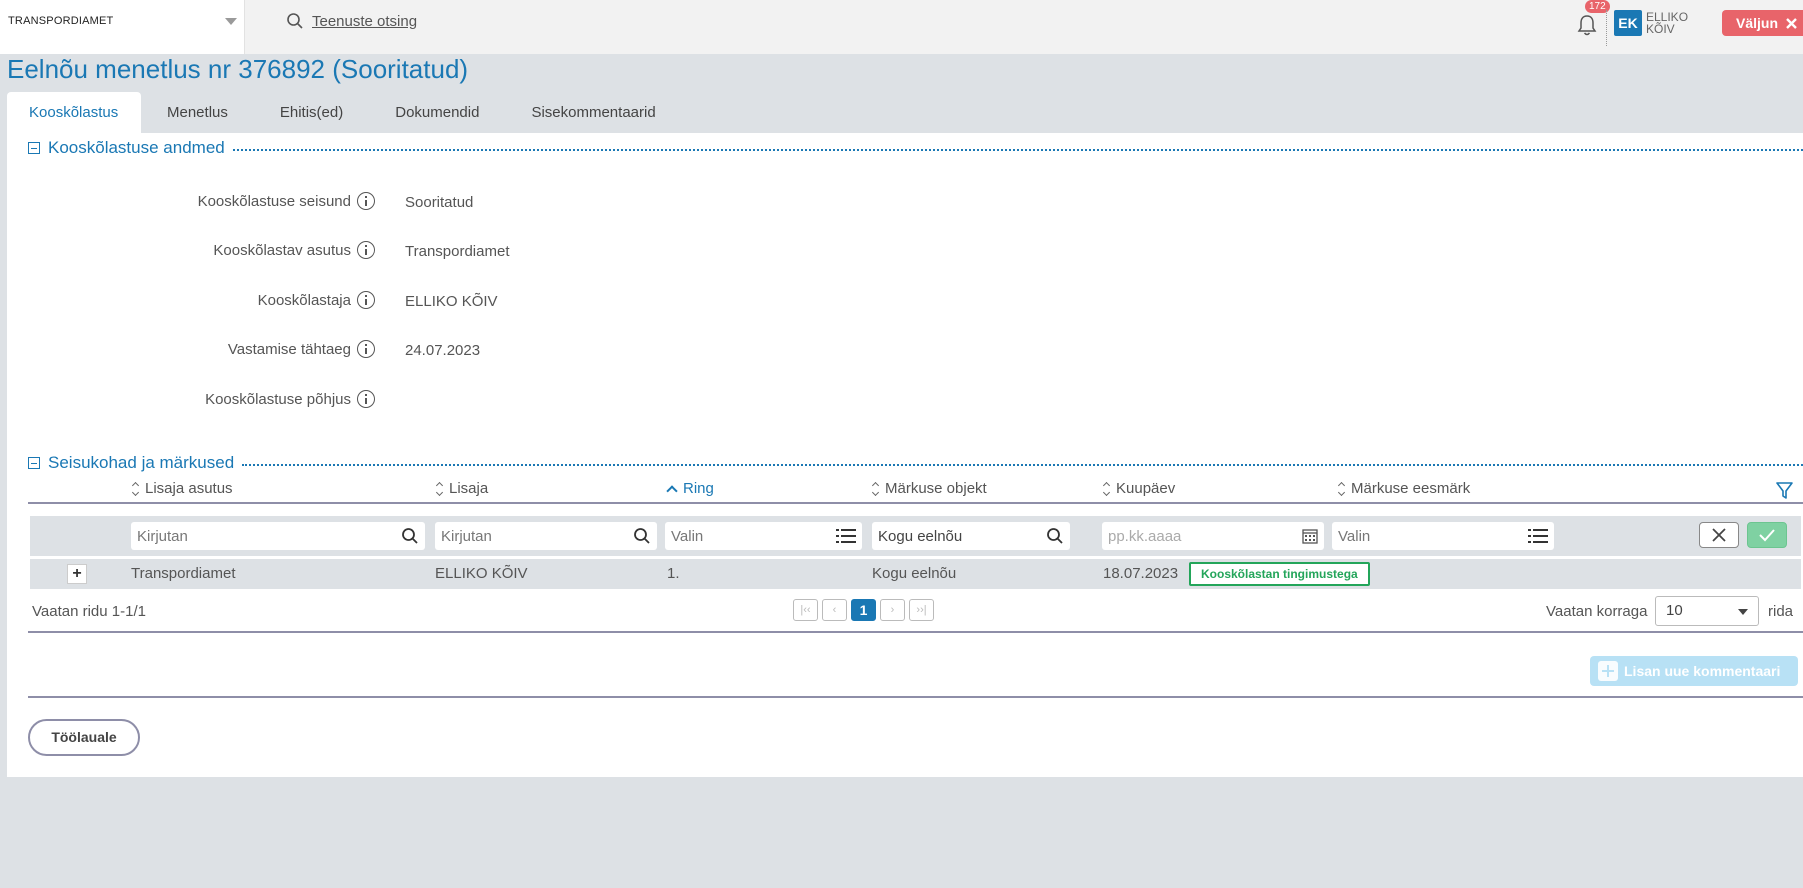 The height and width of the screenshot is (888, 1803). What do you see at coordinates (183, 573) in the screenshot?
I see `cell-lisaja-asutus: Transpordiamet` at bounding box center [183, 573].